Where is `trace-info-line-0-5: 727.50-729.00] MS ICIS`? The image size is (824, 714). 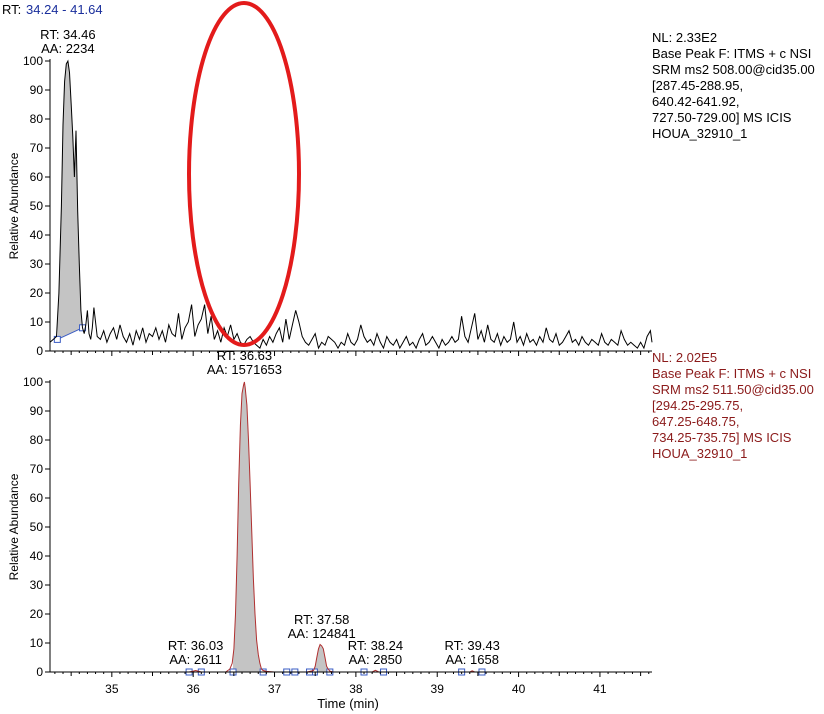 trace-info-line-0-5: 727.50-729.00] MS ICIS is located at coordinates (722, 117).